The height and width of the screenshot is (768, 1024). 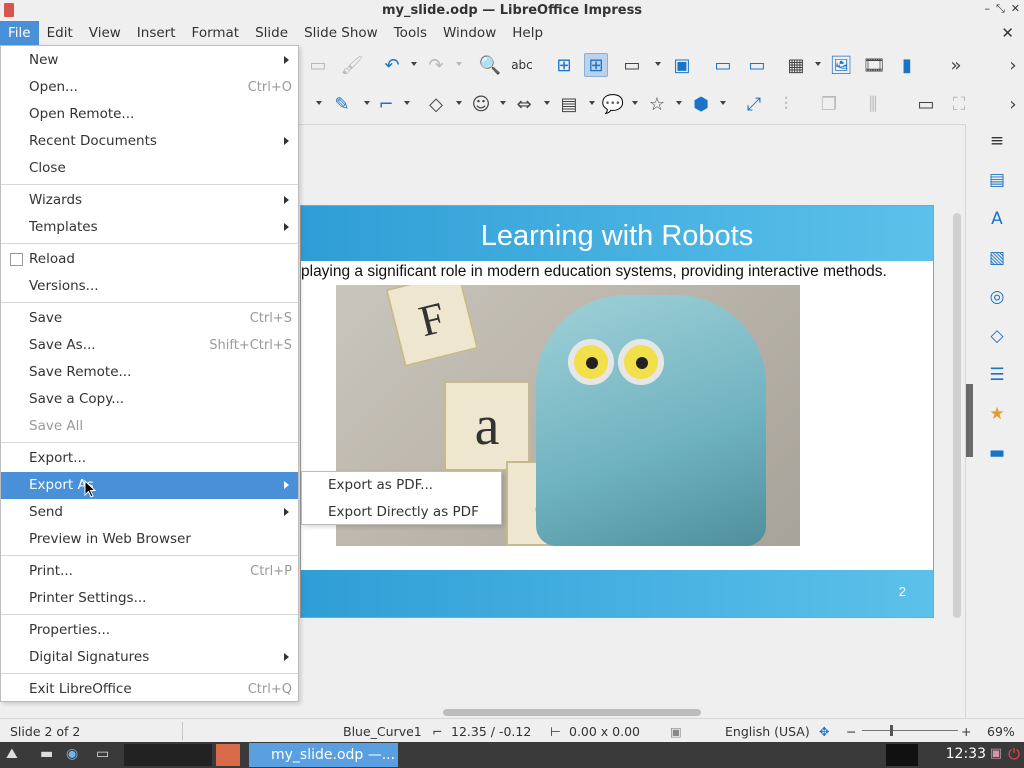 What do you see at coordinates (824, 731) in the screenshot?
I see `fit-slide-icon: ✥` at bounding box center [824, 731].